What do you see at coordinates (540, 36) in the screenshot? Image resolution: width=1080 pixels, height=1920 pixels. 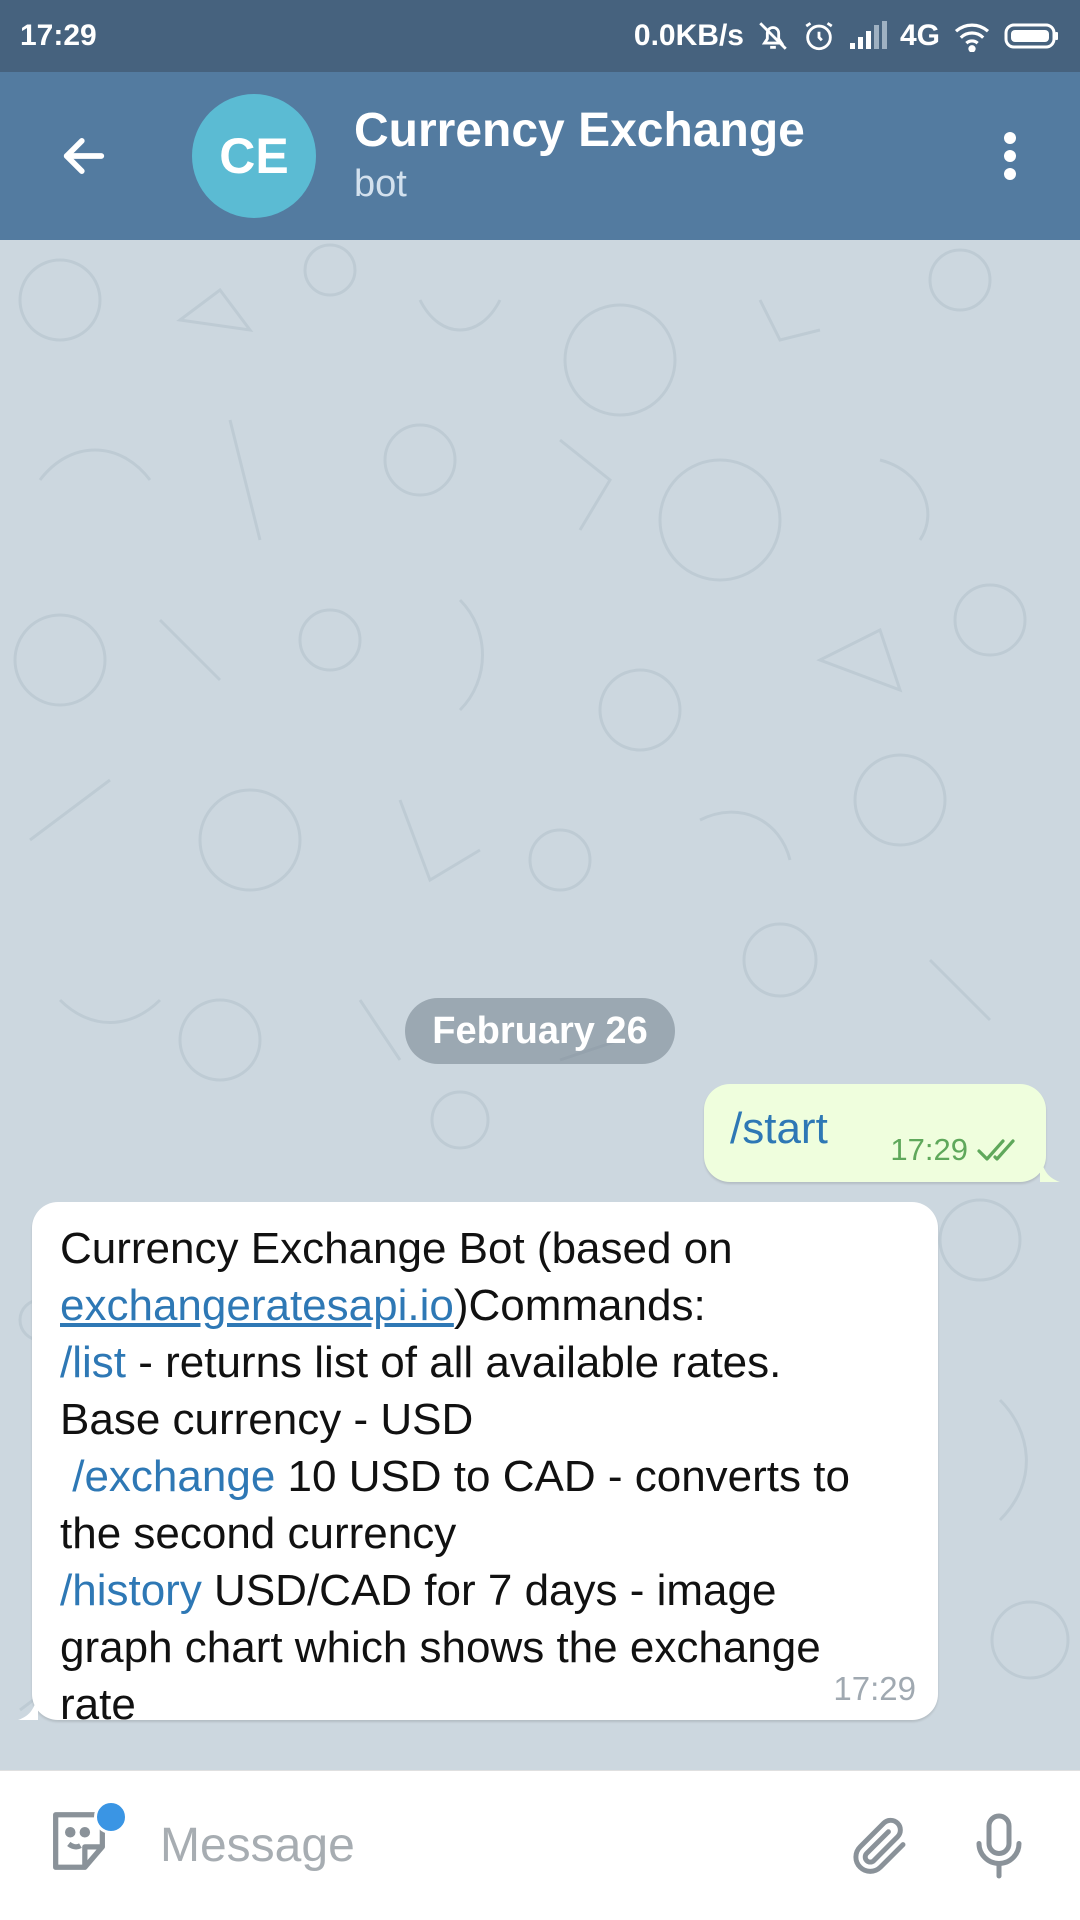 I see `status-bar: 17:29 0.0KB/s 4G` at bounding box center [540, 36].